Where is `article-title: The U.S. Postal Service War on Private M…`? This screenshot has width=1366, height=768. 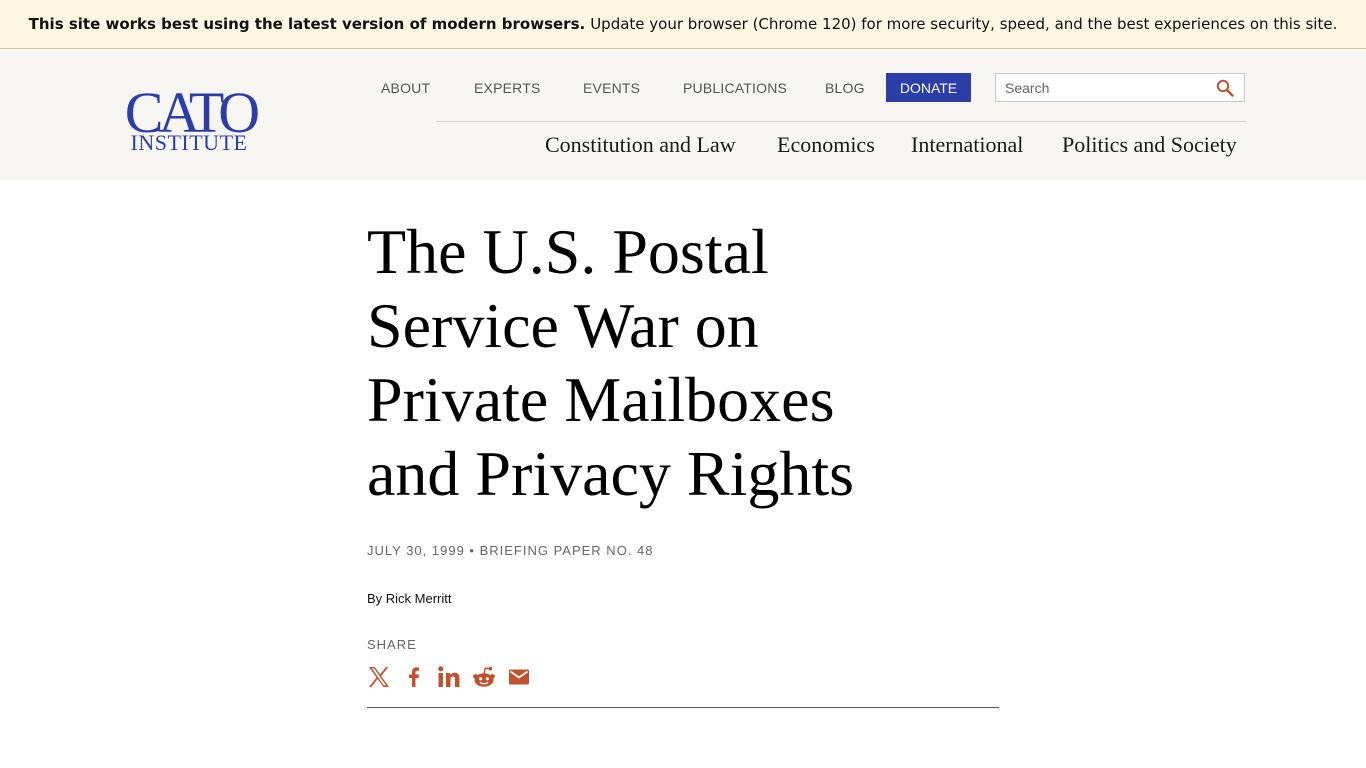 article-title: The U.S. Postal Service War on Private M… is located at coordinates (611, 362).